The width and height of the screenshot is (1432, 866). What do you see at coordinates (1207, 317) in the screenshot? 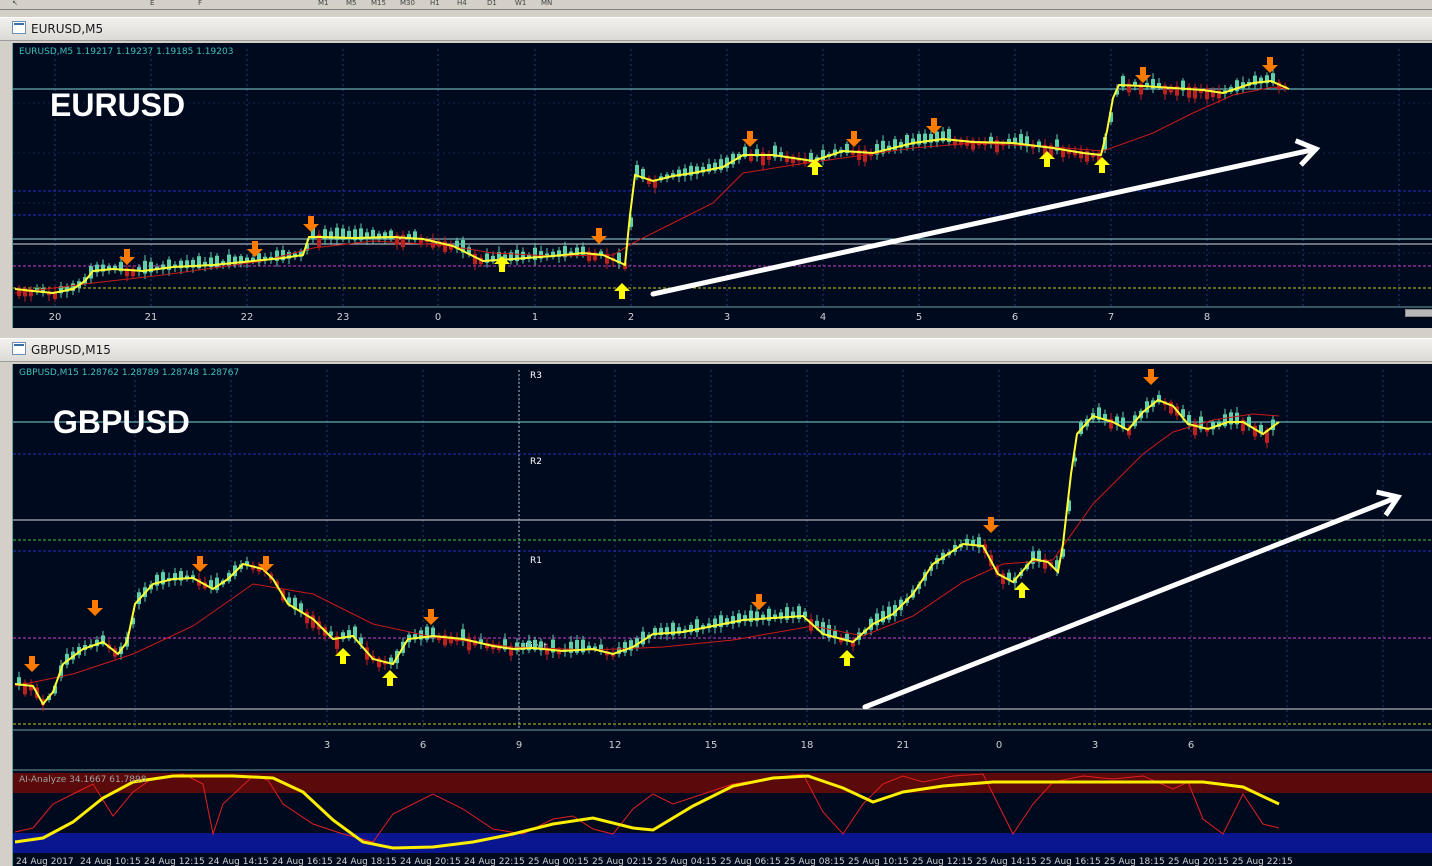
I see `eurusd-time-axis-label: 8` at bounding box center [1207, 317].